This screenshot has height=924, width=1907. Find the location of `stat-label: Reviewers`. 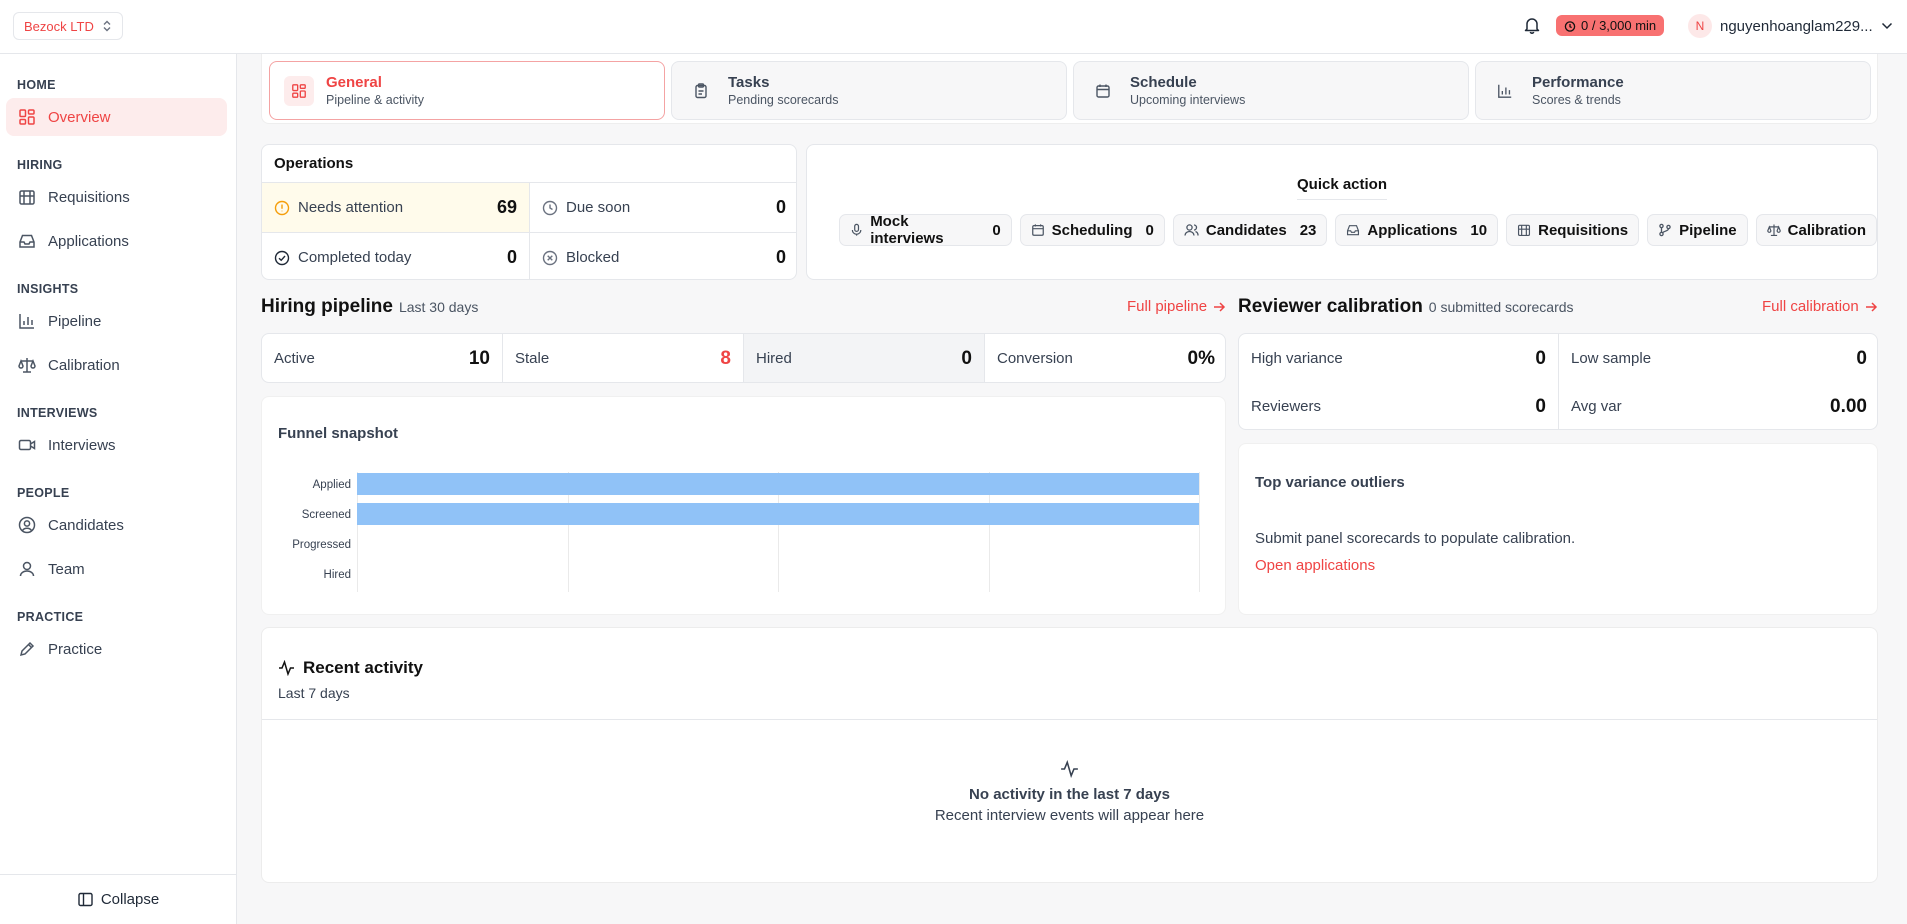

stat-label: Reviewers is located at coordinates (1286, 406).